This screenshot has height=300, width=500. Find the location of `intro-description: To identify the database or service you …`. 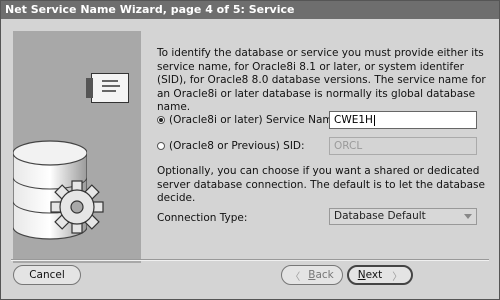

intro-description: To identify the database or service you … is located at coordinates (321, 80).